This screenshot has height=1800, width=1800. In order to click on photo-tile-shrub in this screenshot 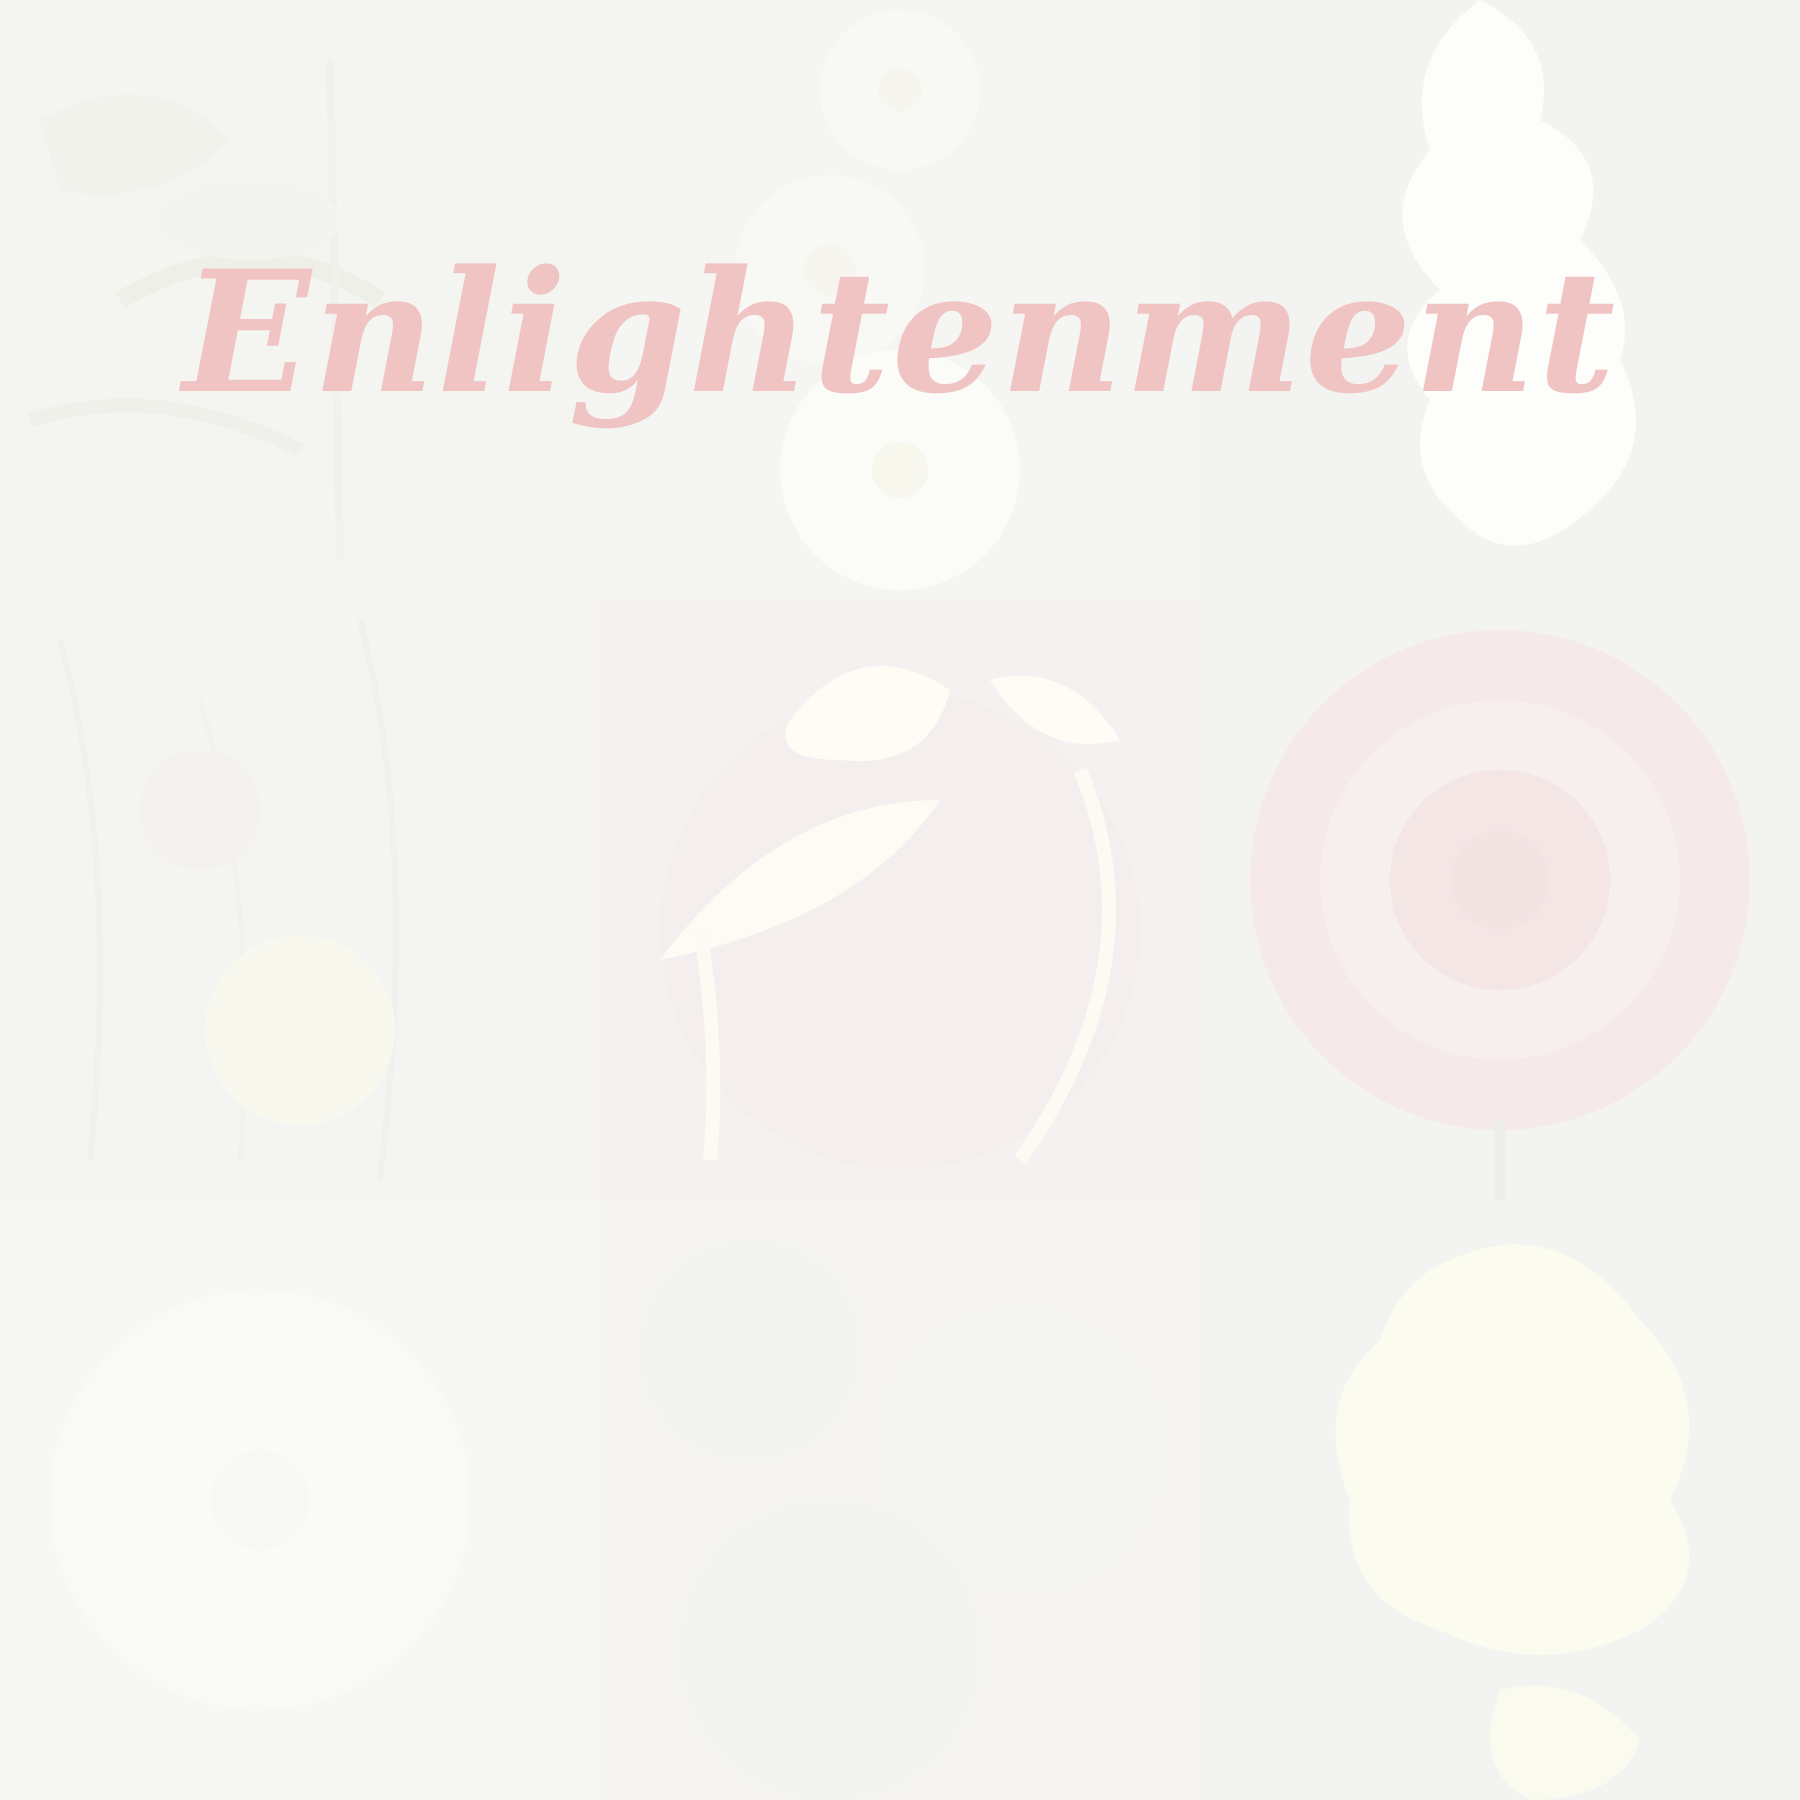, I will do `click(900, 1500)`.